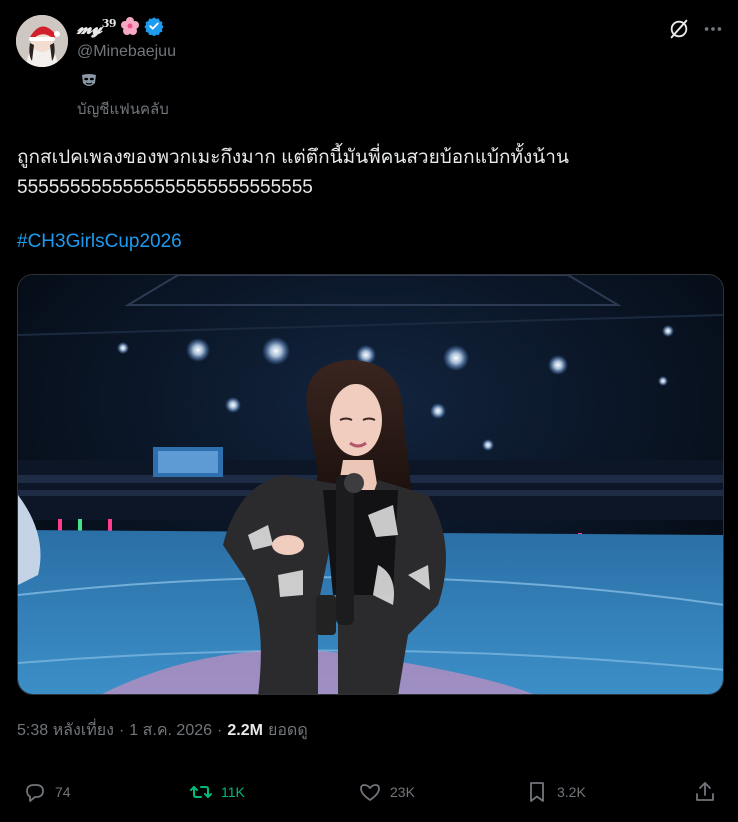 Image resolution: width=738 pixels, height=822 pixels. I want to click on author-display-name: 𝓶𝔂39, so click(97, 28).